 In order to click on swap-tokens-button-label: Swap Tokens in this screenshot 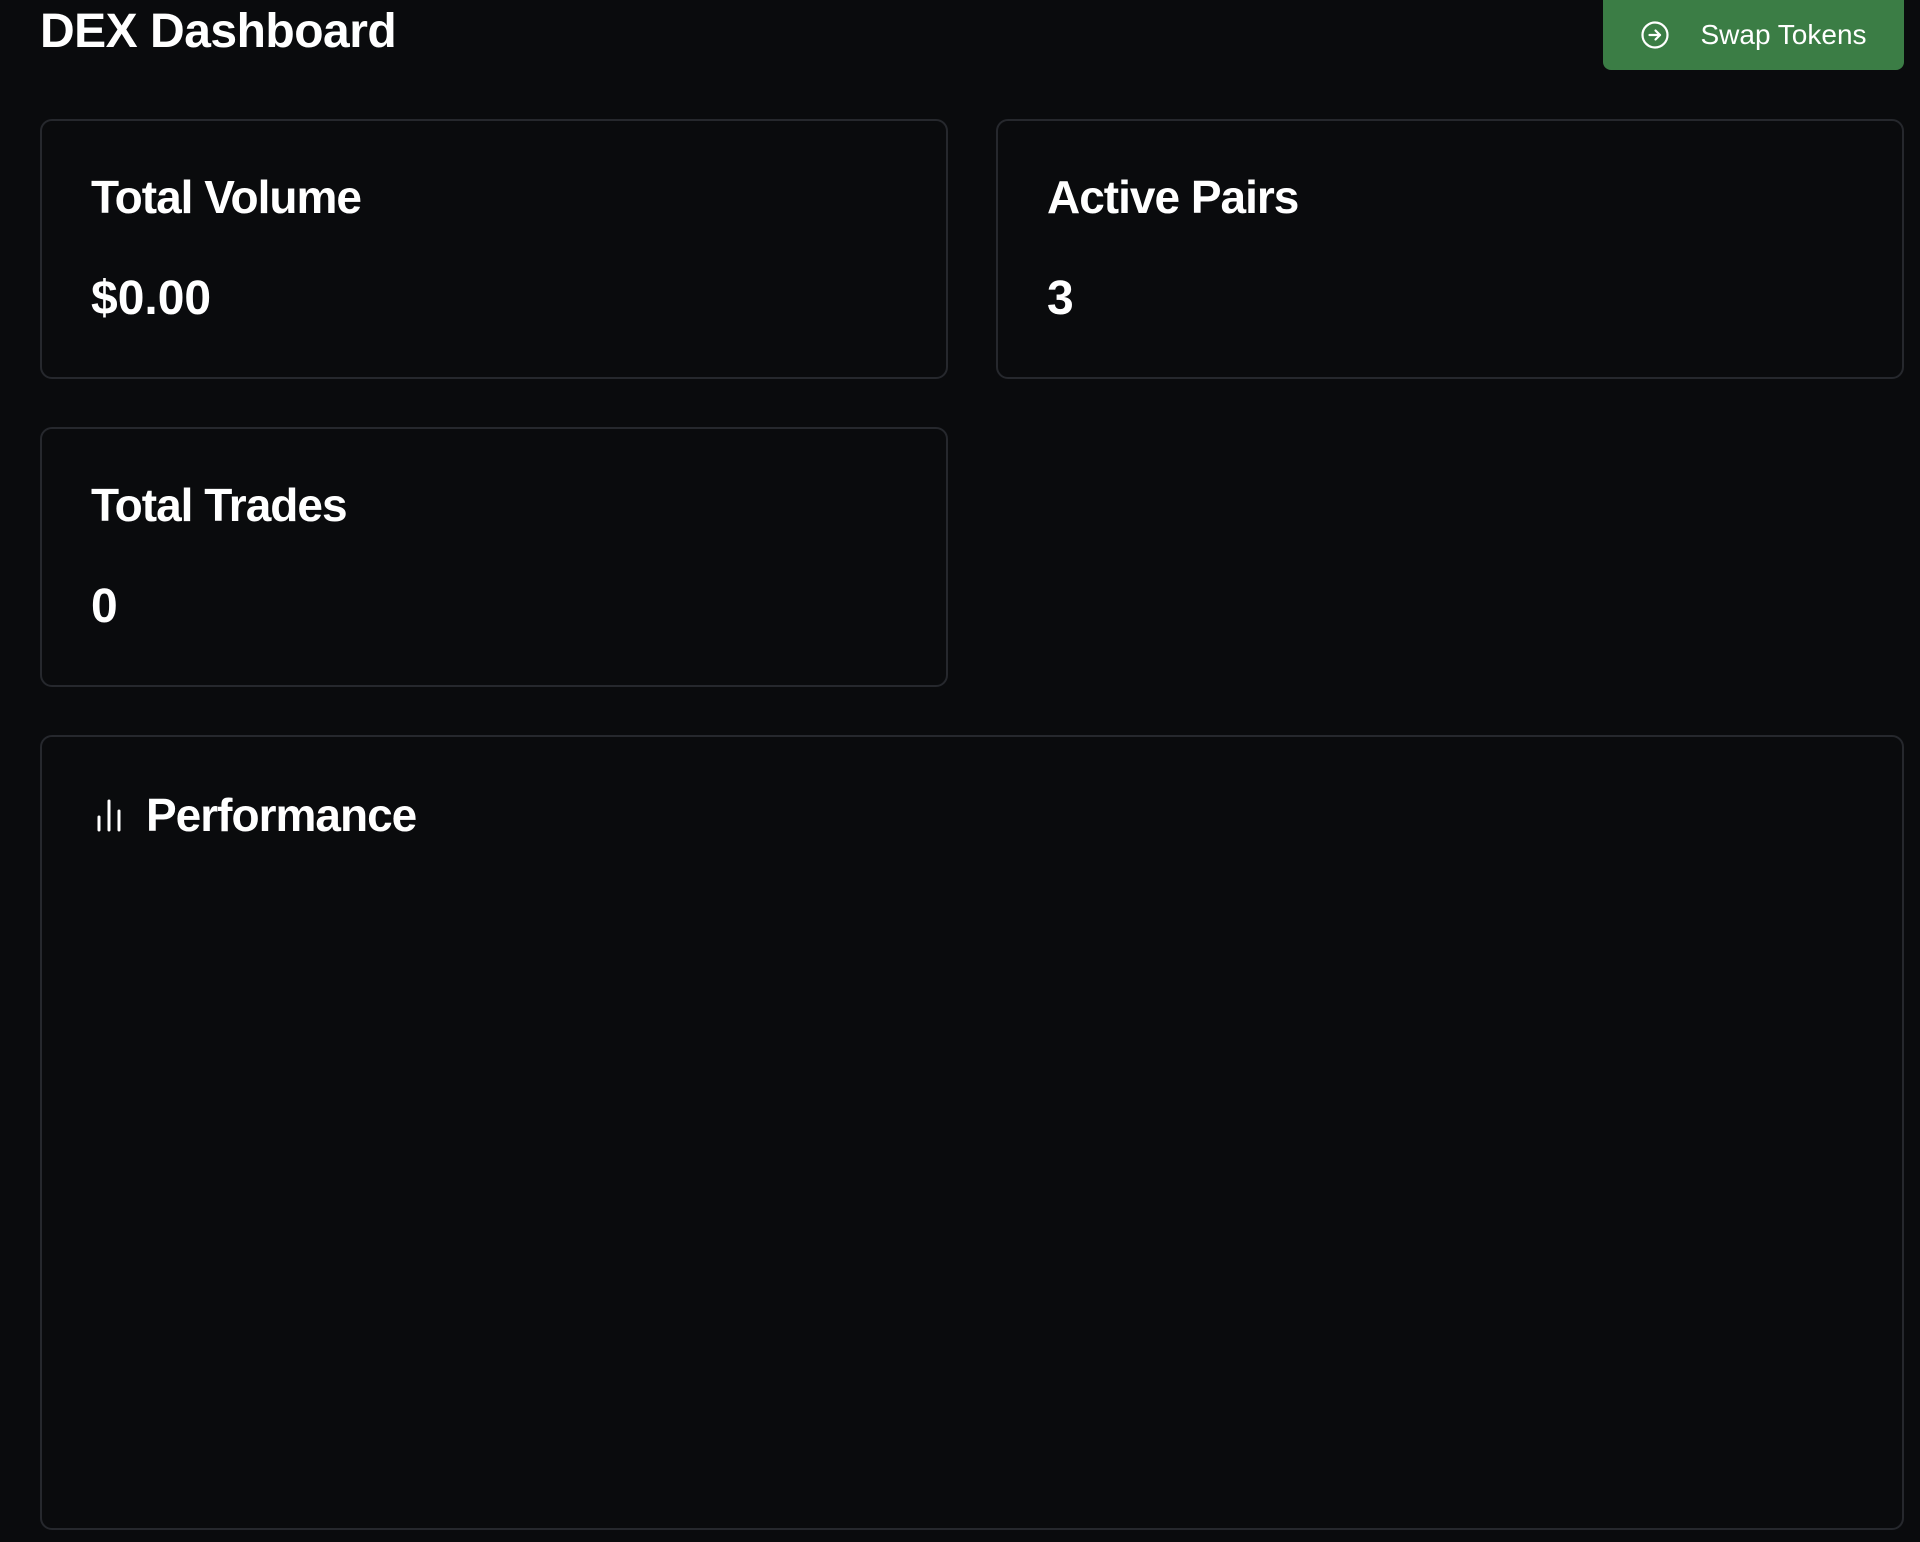, I will do `click(1783, 34)`.